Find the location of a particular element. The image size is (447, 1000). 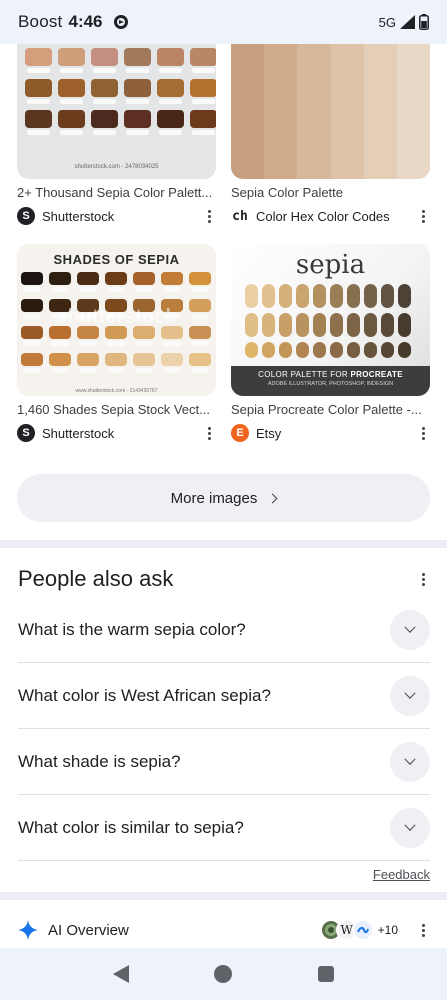

image-thumbnail is located at coordinates (330, 111).